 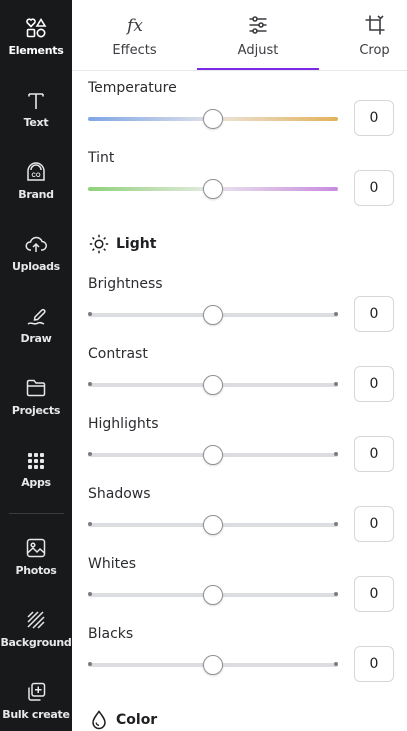 I want to click on blacks-label: Blacks, so click(x=111, y=634).